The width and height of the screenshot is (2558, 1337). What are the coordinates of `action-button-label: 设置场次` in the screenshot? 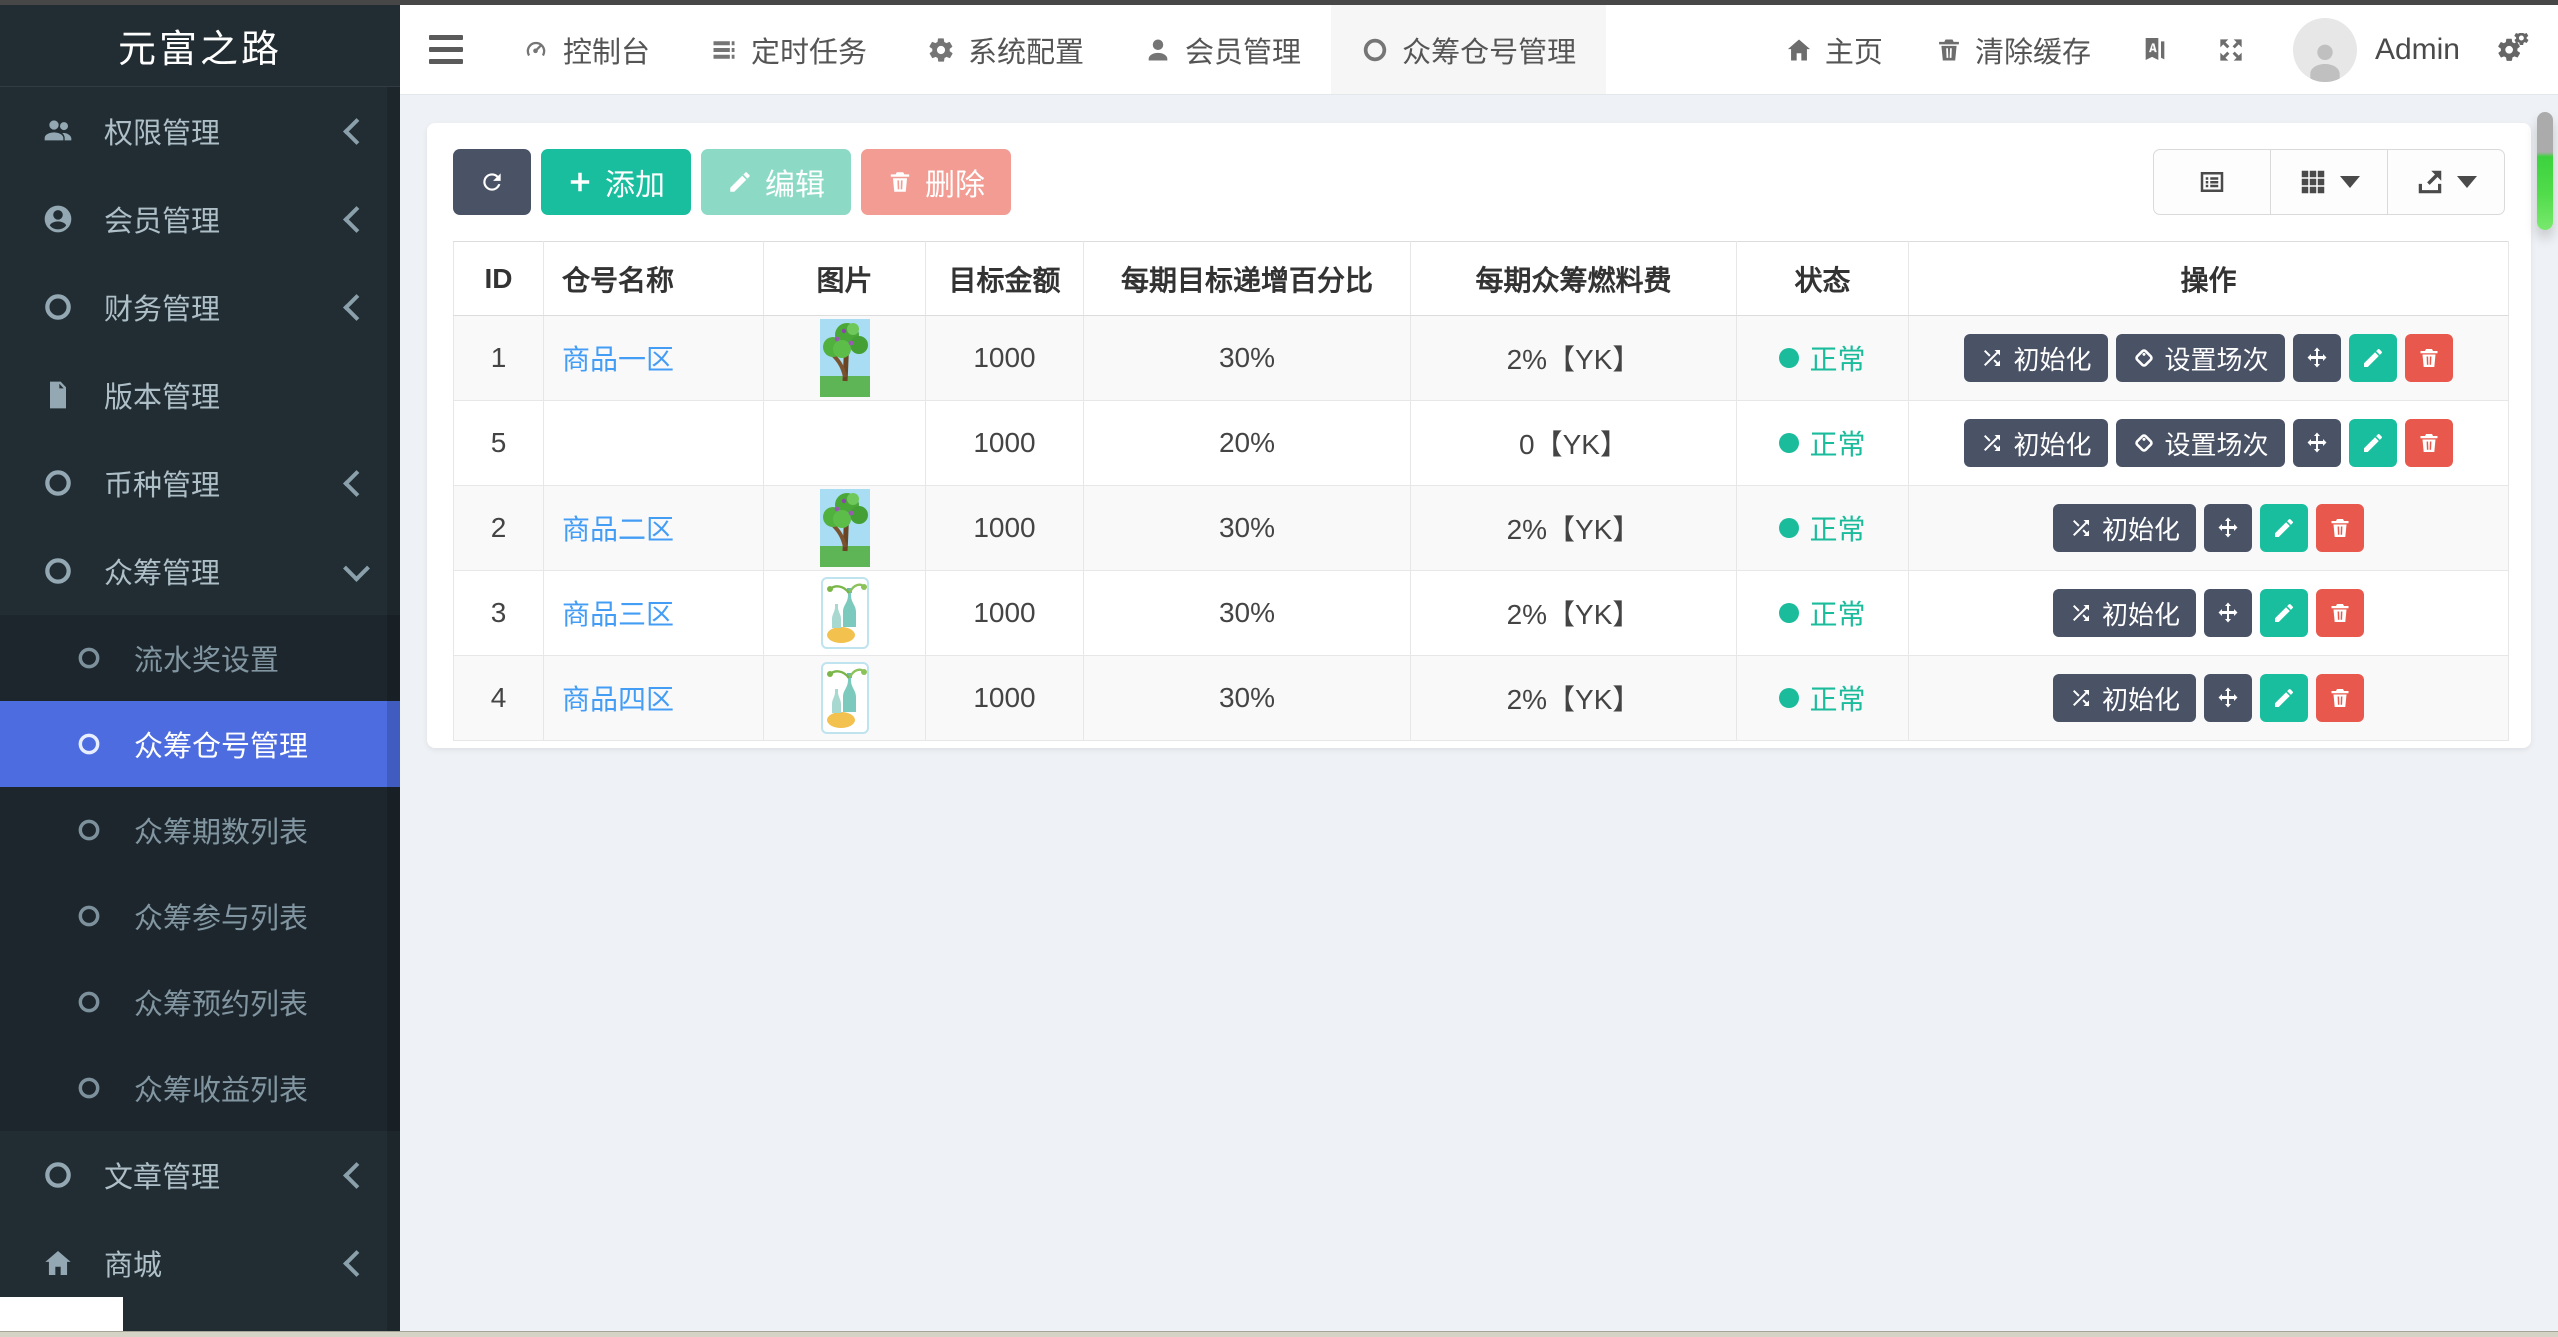 It's located at (2216, 359).